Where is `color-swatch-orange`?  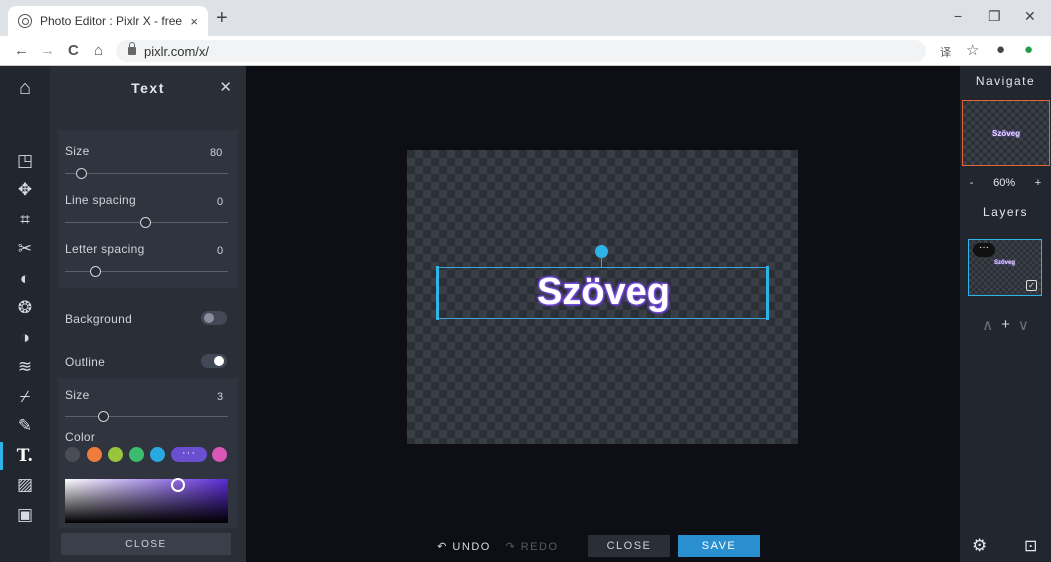
color-swatch-orange is located at coordinates (94, 454).